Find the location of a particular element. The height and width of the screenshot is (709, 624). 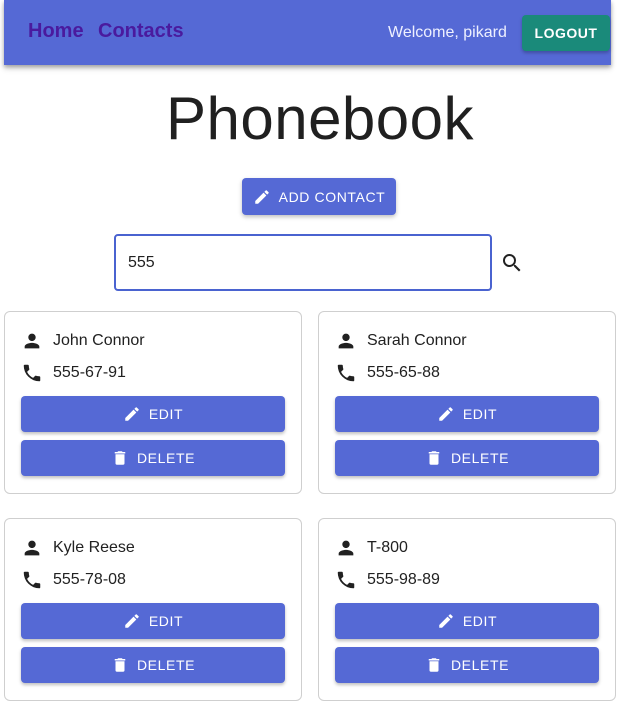

nav-contacts-link: Contacts is located at coordinates (141, 31).